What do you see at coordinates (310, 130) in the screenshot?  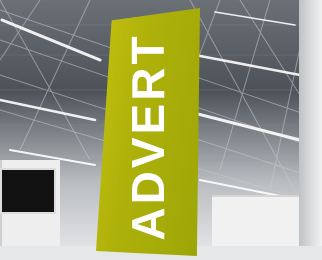 I see `hall-pillar` at bounding box center [310, 130].